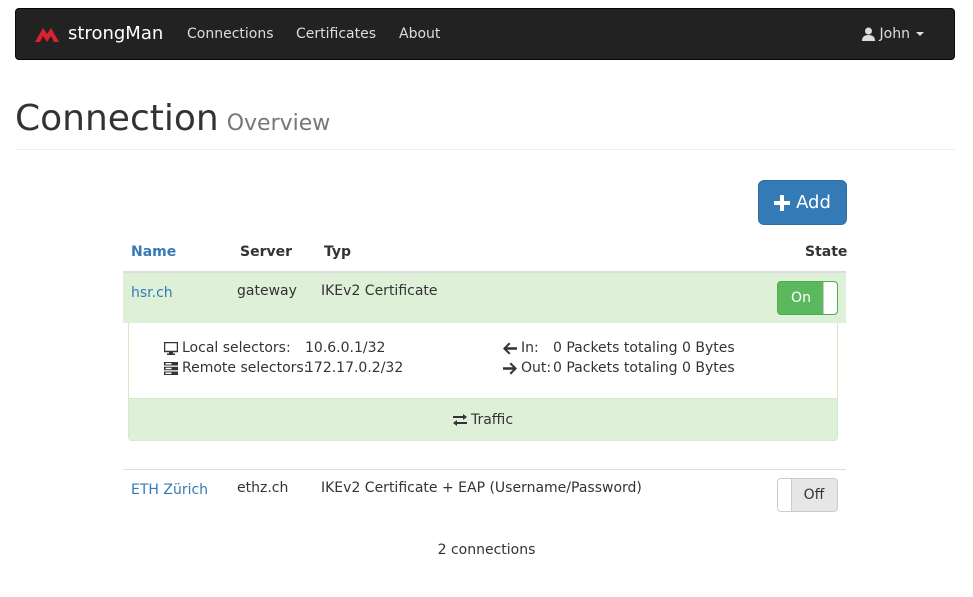  I want to click on in-label: In:, so click(530, 348).